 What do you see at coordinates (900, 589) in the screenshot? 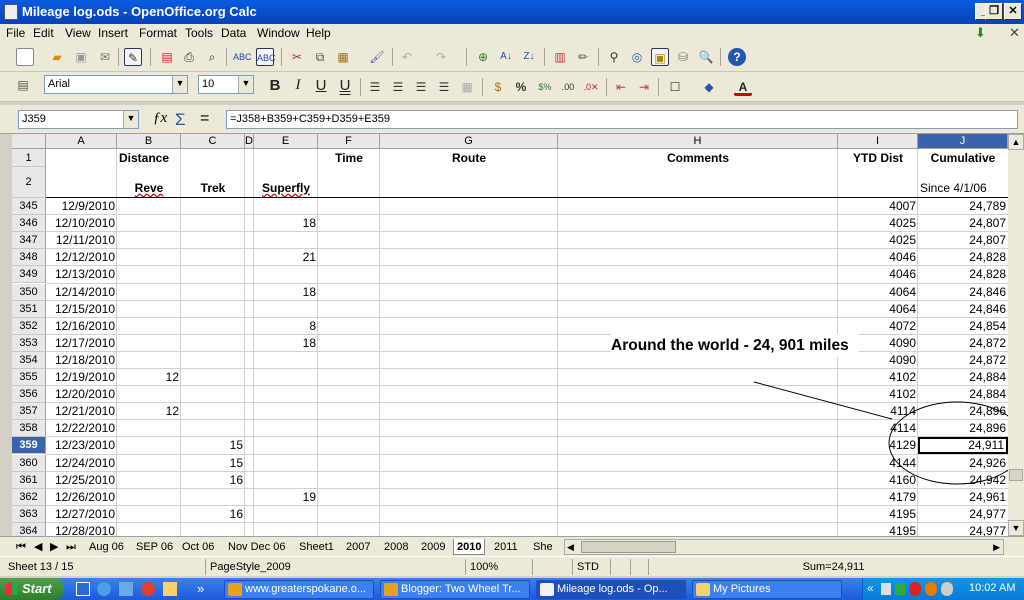
I see `tray-app-icon` at bounding box center [900, 589].